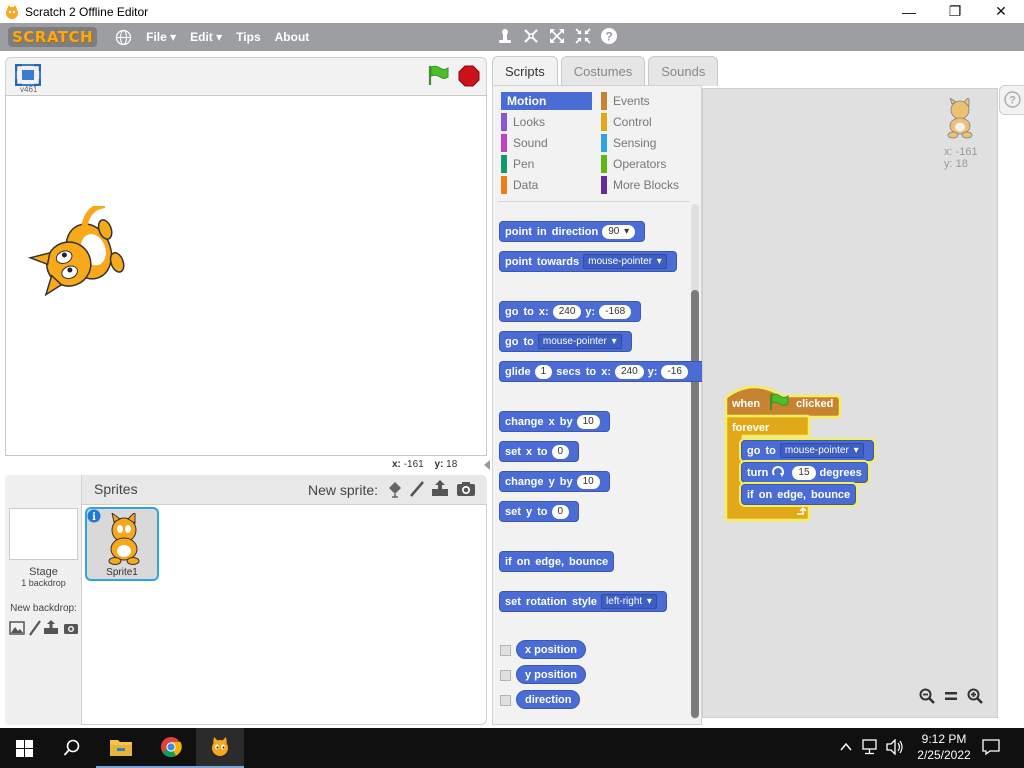  What do you see at coordinates (539, 511) in the screenshot?
I see `block-set-y: set y to 0` at bounding box center [539, 511].